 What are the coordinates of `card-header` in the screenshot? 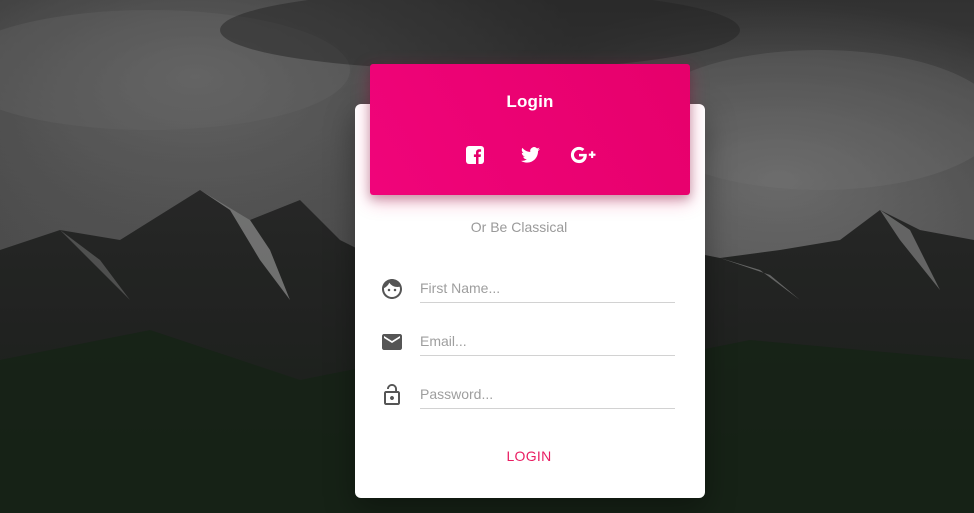 It's located at (530, 129).